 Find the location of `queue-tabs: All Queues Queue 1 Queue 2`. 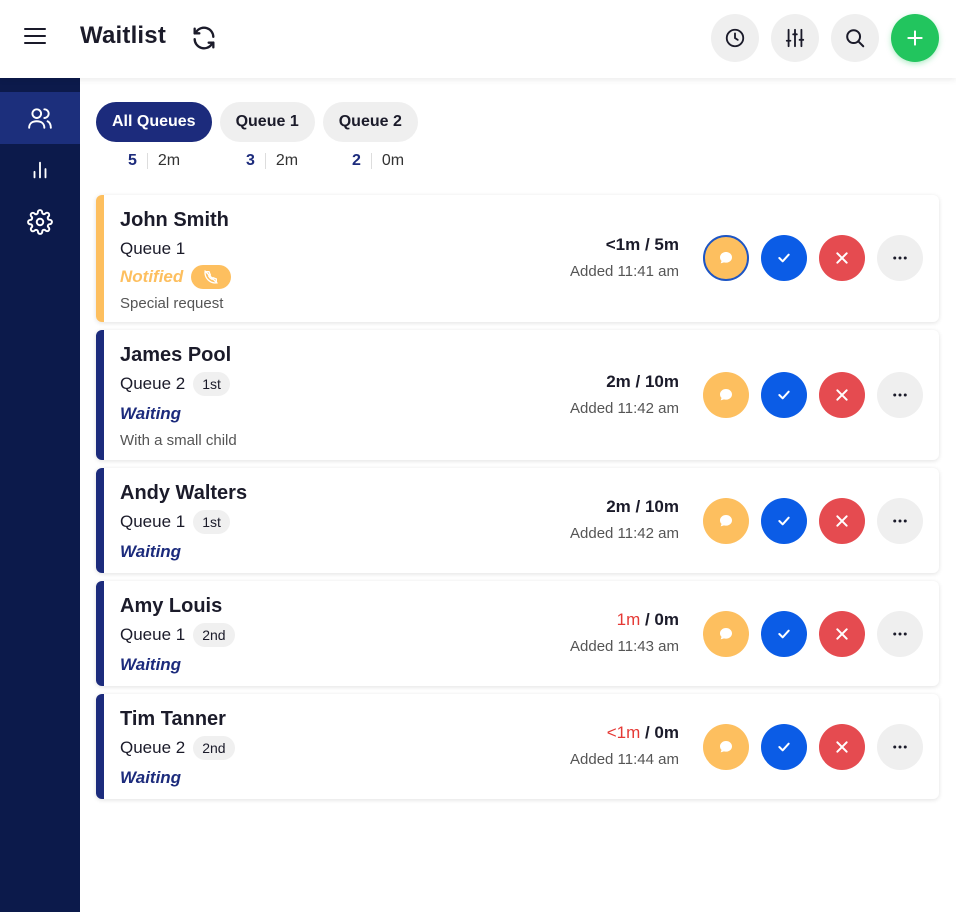

queue-tabs: All Queues Queue 1 Queue 2 is located at coordinates (257, 122).